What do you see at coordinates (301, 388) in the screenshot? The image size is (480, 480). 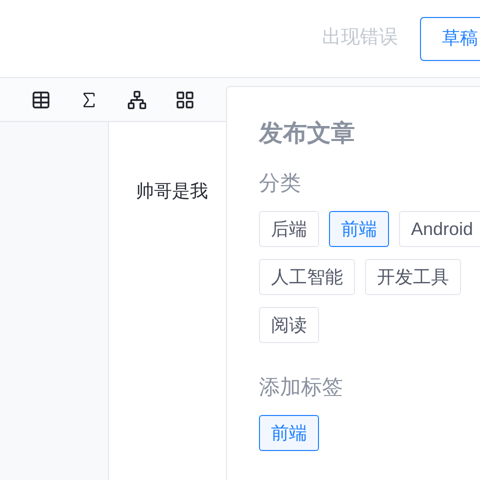 I see `tags-label: 添加标签` at bounding box center [301, 388].